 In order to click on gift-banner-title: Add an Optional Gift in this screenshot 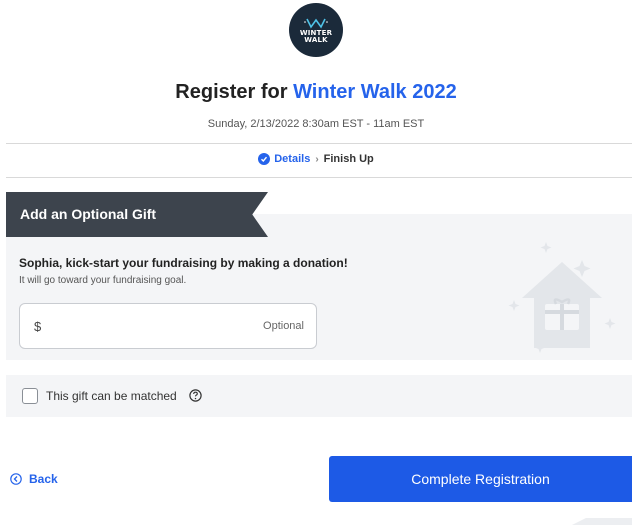, I will do `click(88, 214)`.